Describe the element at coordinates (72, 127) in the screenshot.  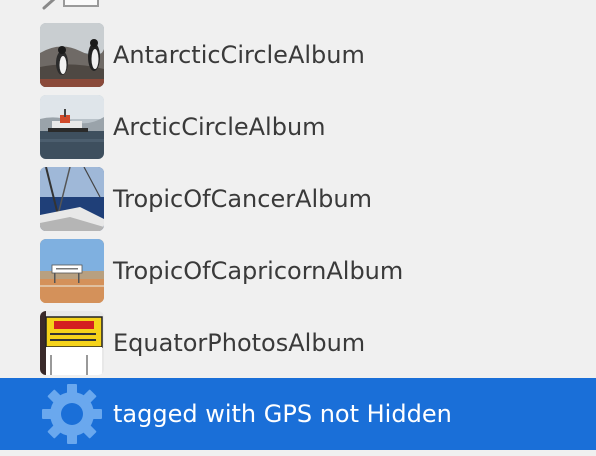
I see `ship-photo-thumbnail` at that location.